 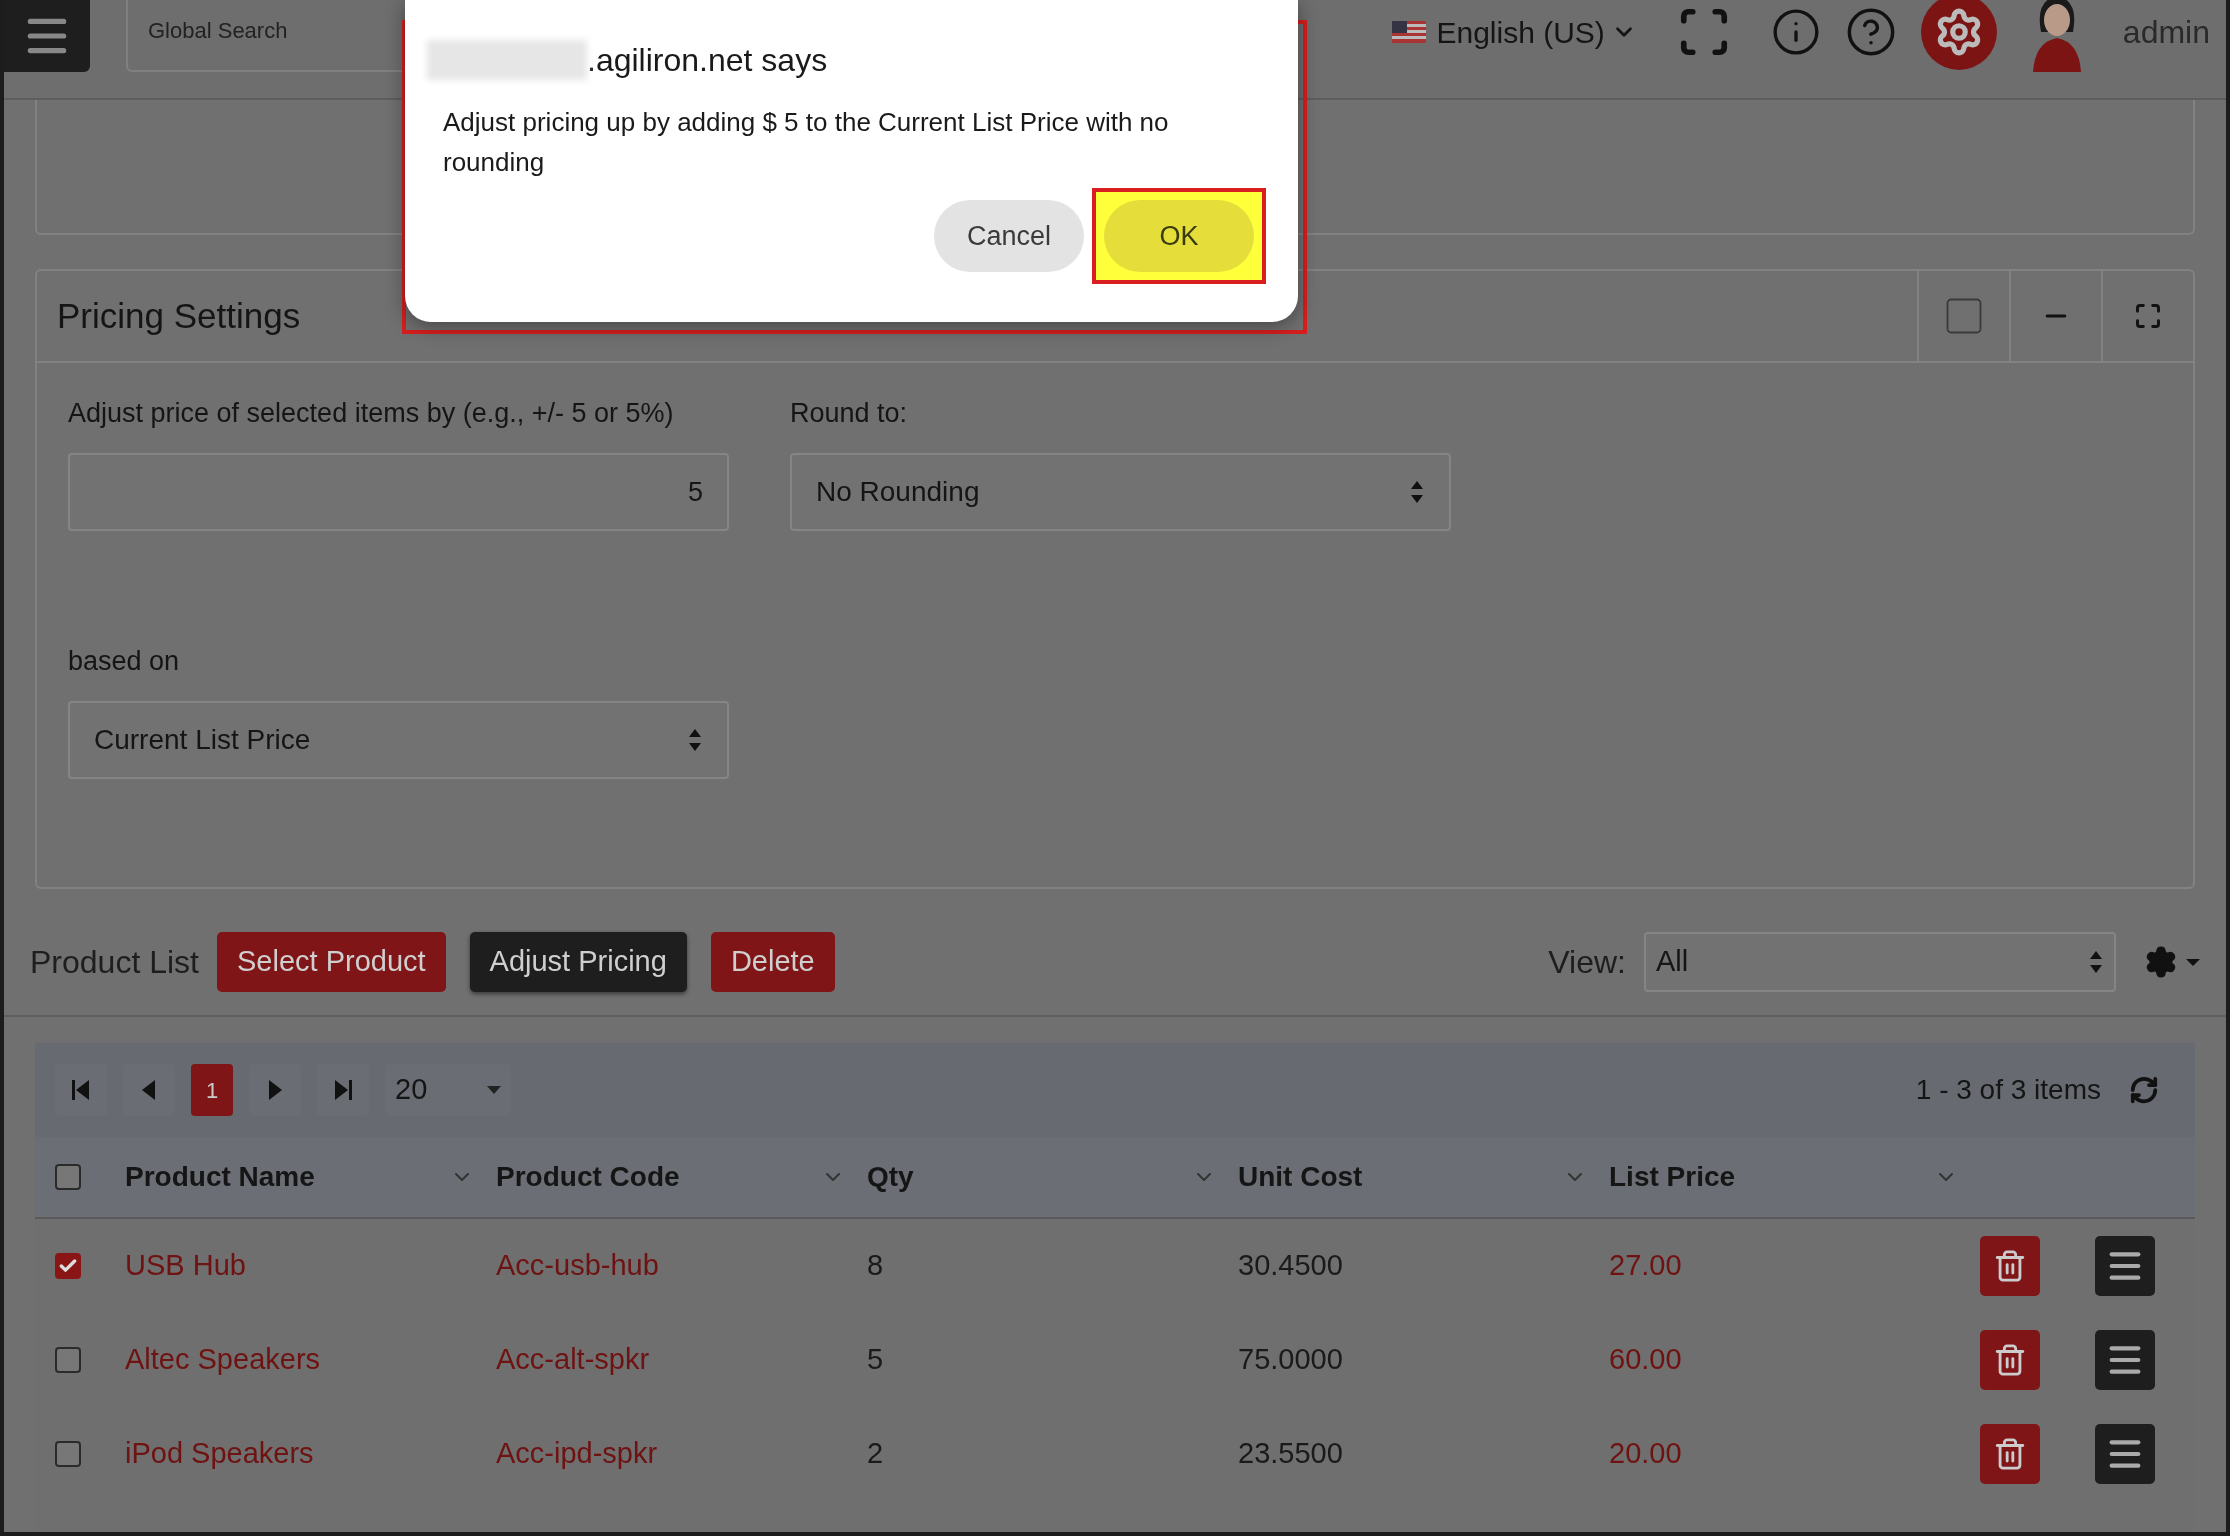 What do you see at coordinates (588, 1177) in the screenshot?
I see `column-header: Product Code` at bounding box center [588, 1177].